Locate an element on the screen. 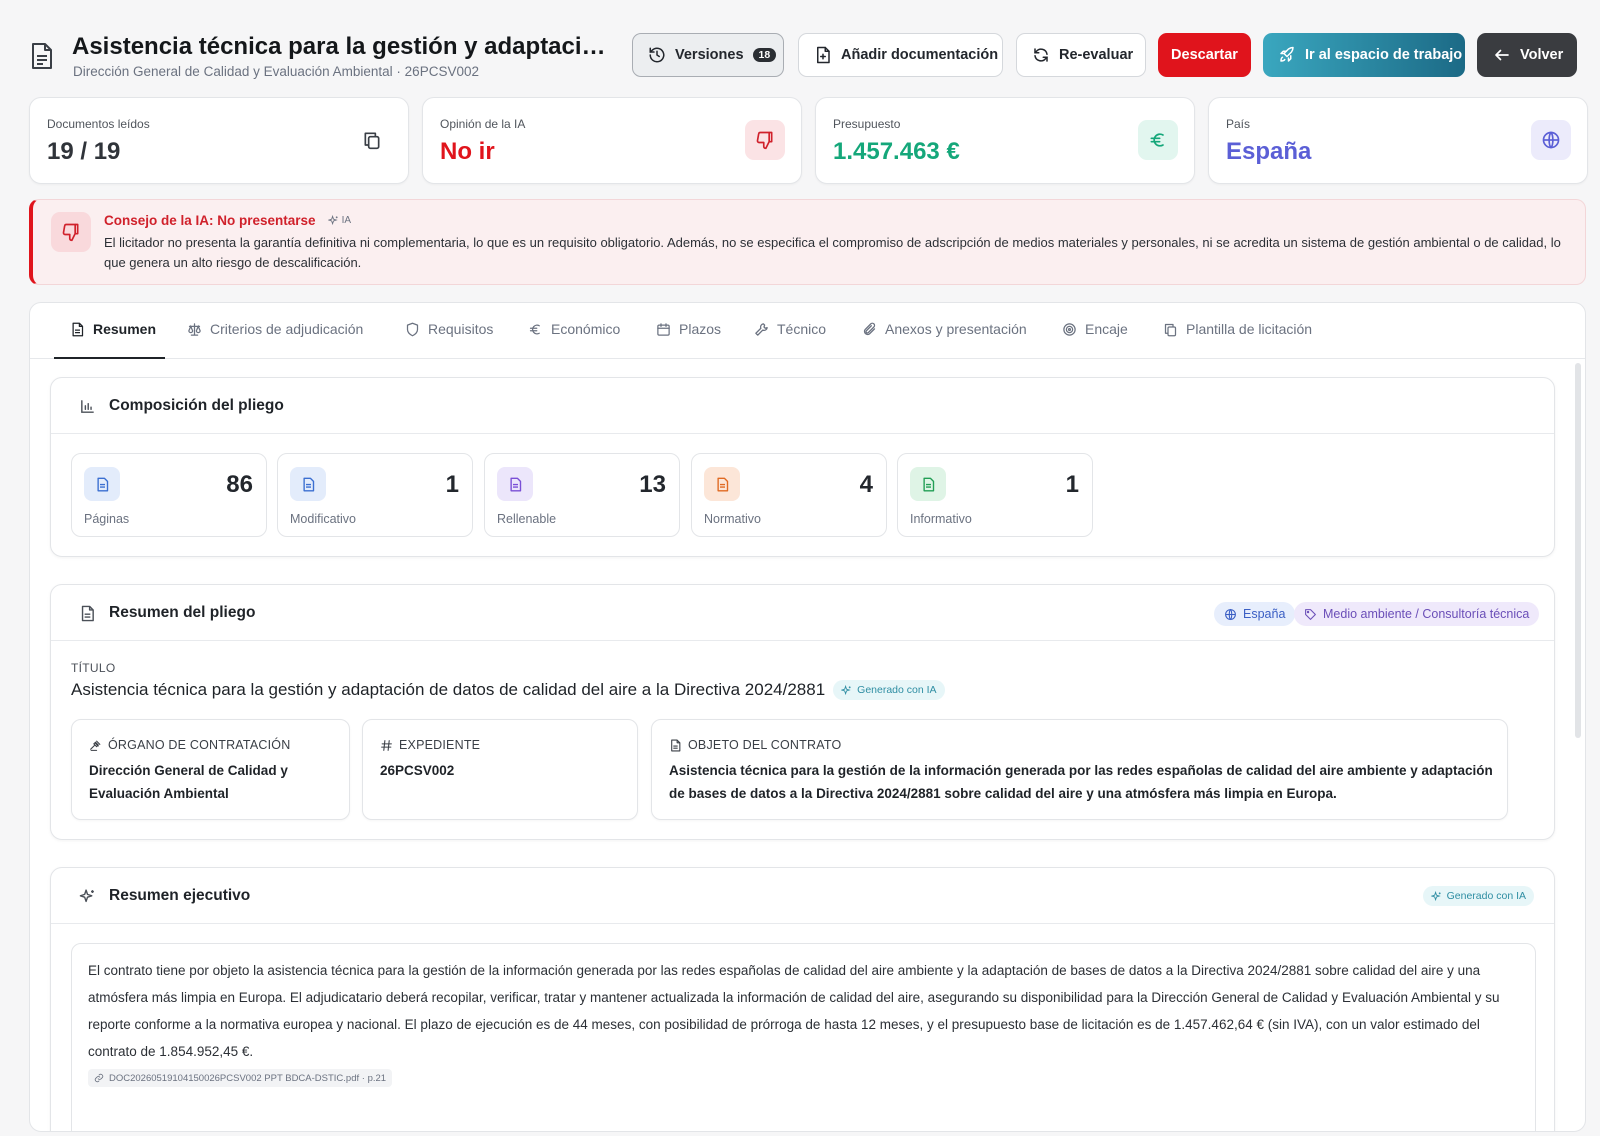 This screenshot has width=1600, height=1136. versions-count-badge: 18 is located at coordinates (764, 55).